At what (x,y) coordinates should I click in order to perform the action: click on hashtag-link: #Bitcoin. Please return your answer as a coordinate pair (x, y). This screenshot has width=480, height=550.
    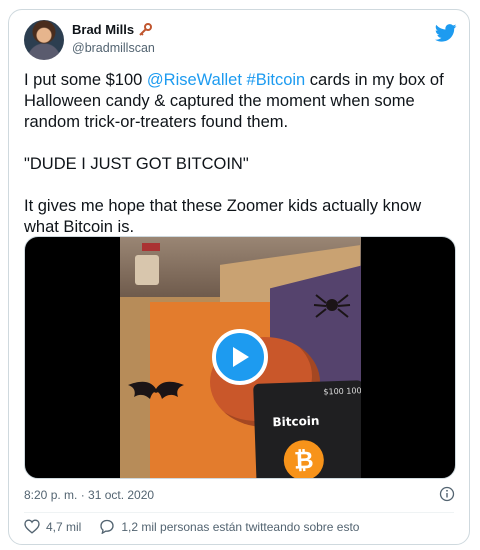
    Looking at the image, I should click on (276, 80).